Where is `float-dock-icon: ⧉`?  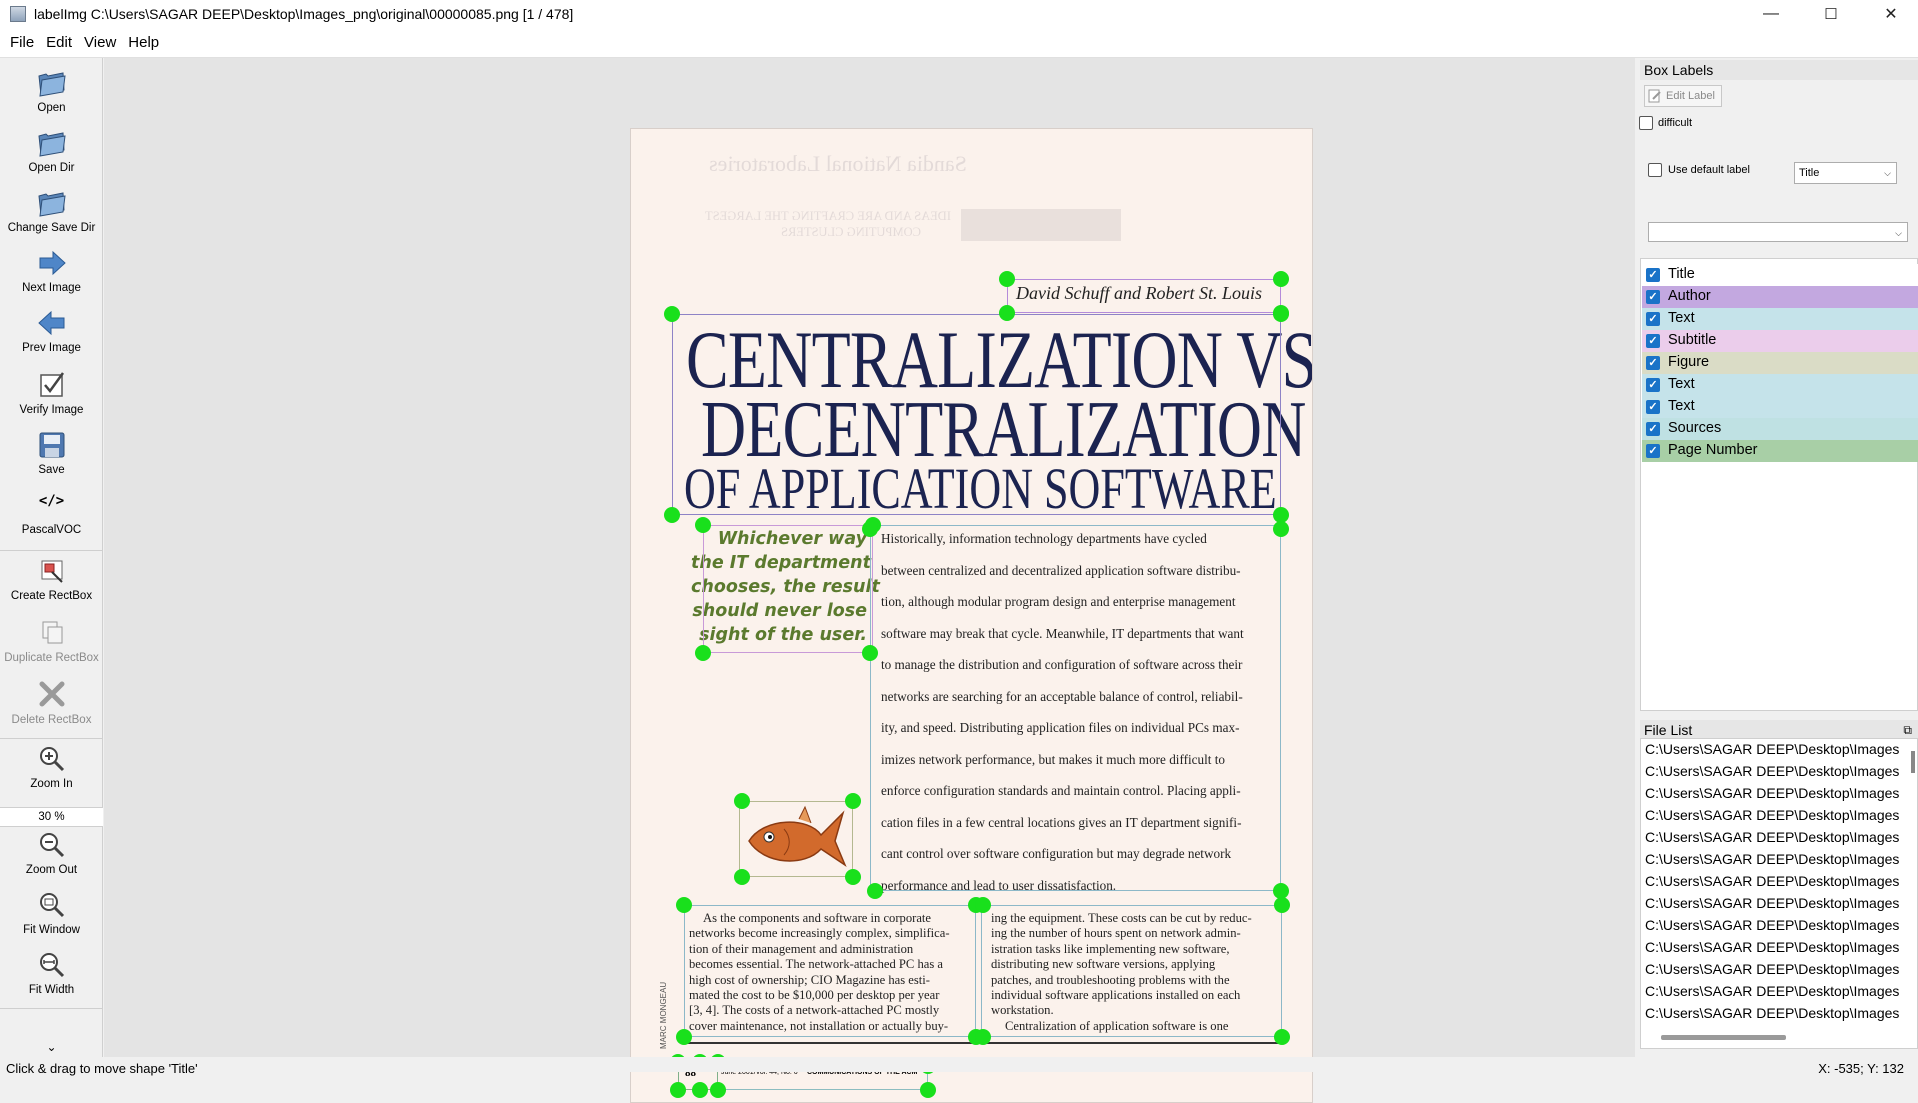
float-dock-icon: ⧉ is located at coordinates (1907, 730).